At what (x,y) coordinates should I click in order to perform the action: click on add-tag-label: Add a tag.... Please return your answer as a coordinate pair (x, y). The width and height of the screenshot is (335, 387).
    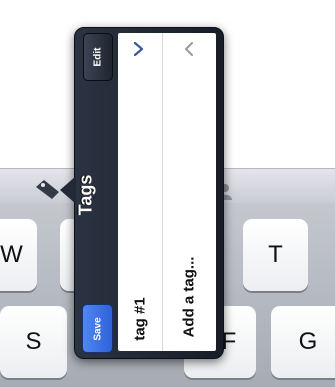
    Looking at the image, I should click on (189, 297).